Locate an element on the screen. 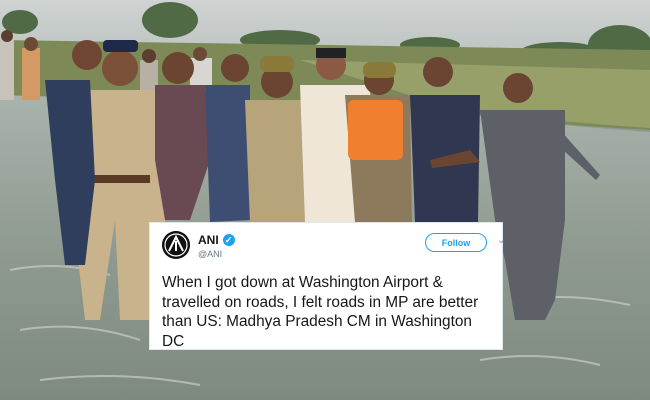 The width and height of the screenshot is (650, 400). chevron-down-icon: ⌄ is located at coordinates (502, 241).